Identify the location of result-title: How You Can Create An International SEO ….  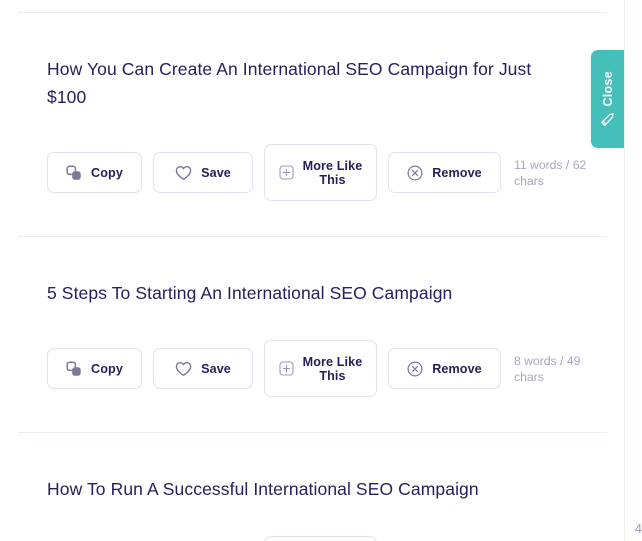
(289, 83).